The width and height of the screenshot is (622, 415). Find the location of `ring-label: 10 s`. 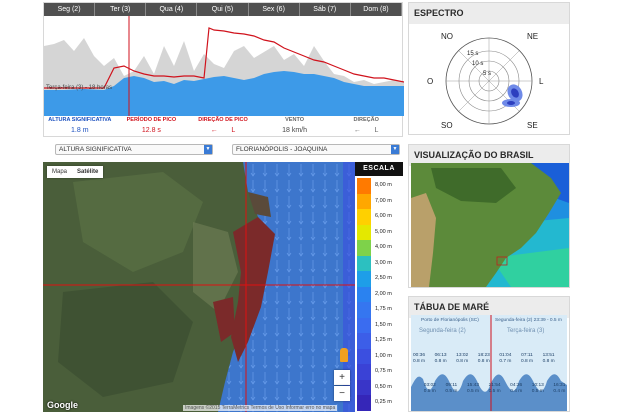

ring-label: 10 s is located at coordinates (477, 64).